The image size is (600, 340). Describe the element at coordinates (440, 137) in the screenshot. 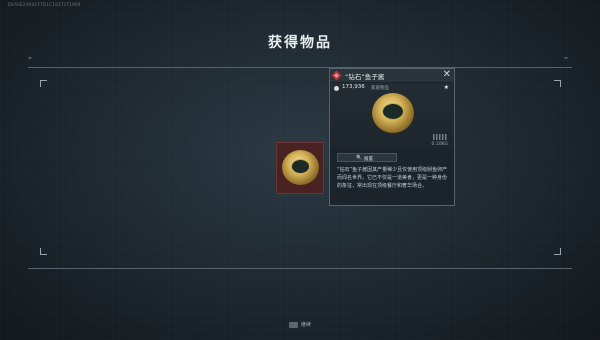

I see `grid-size-icon` at that location.